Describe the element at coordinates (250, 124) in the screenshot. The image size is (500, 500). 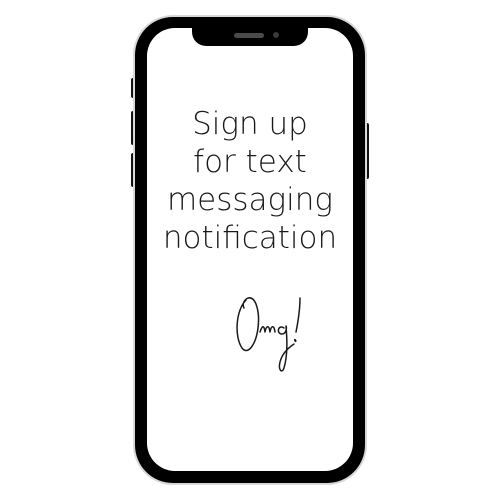
I see `message-line: Sign up` at that location.